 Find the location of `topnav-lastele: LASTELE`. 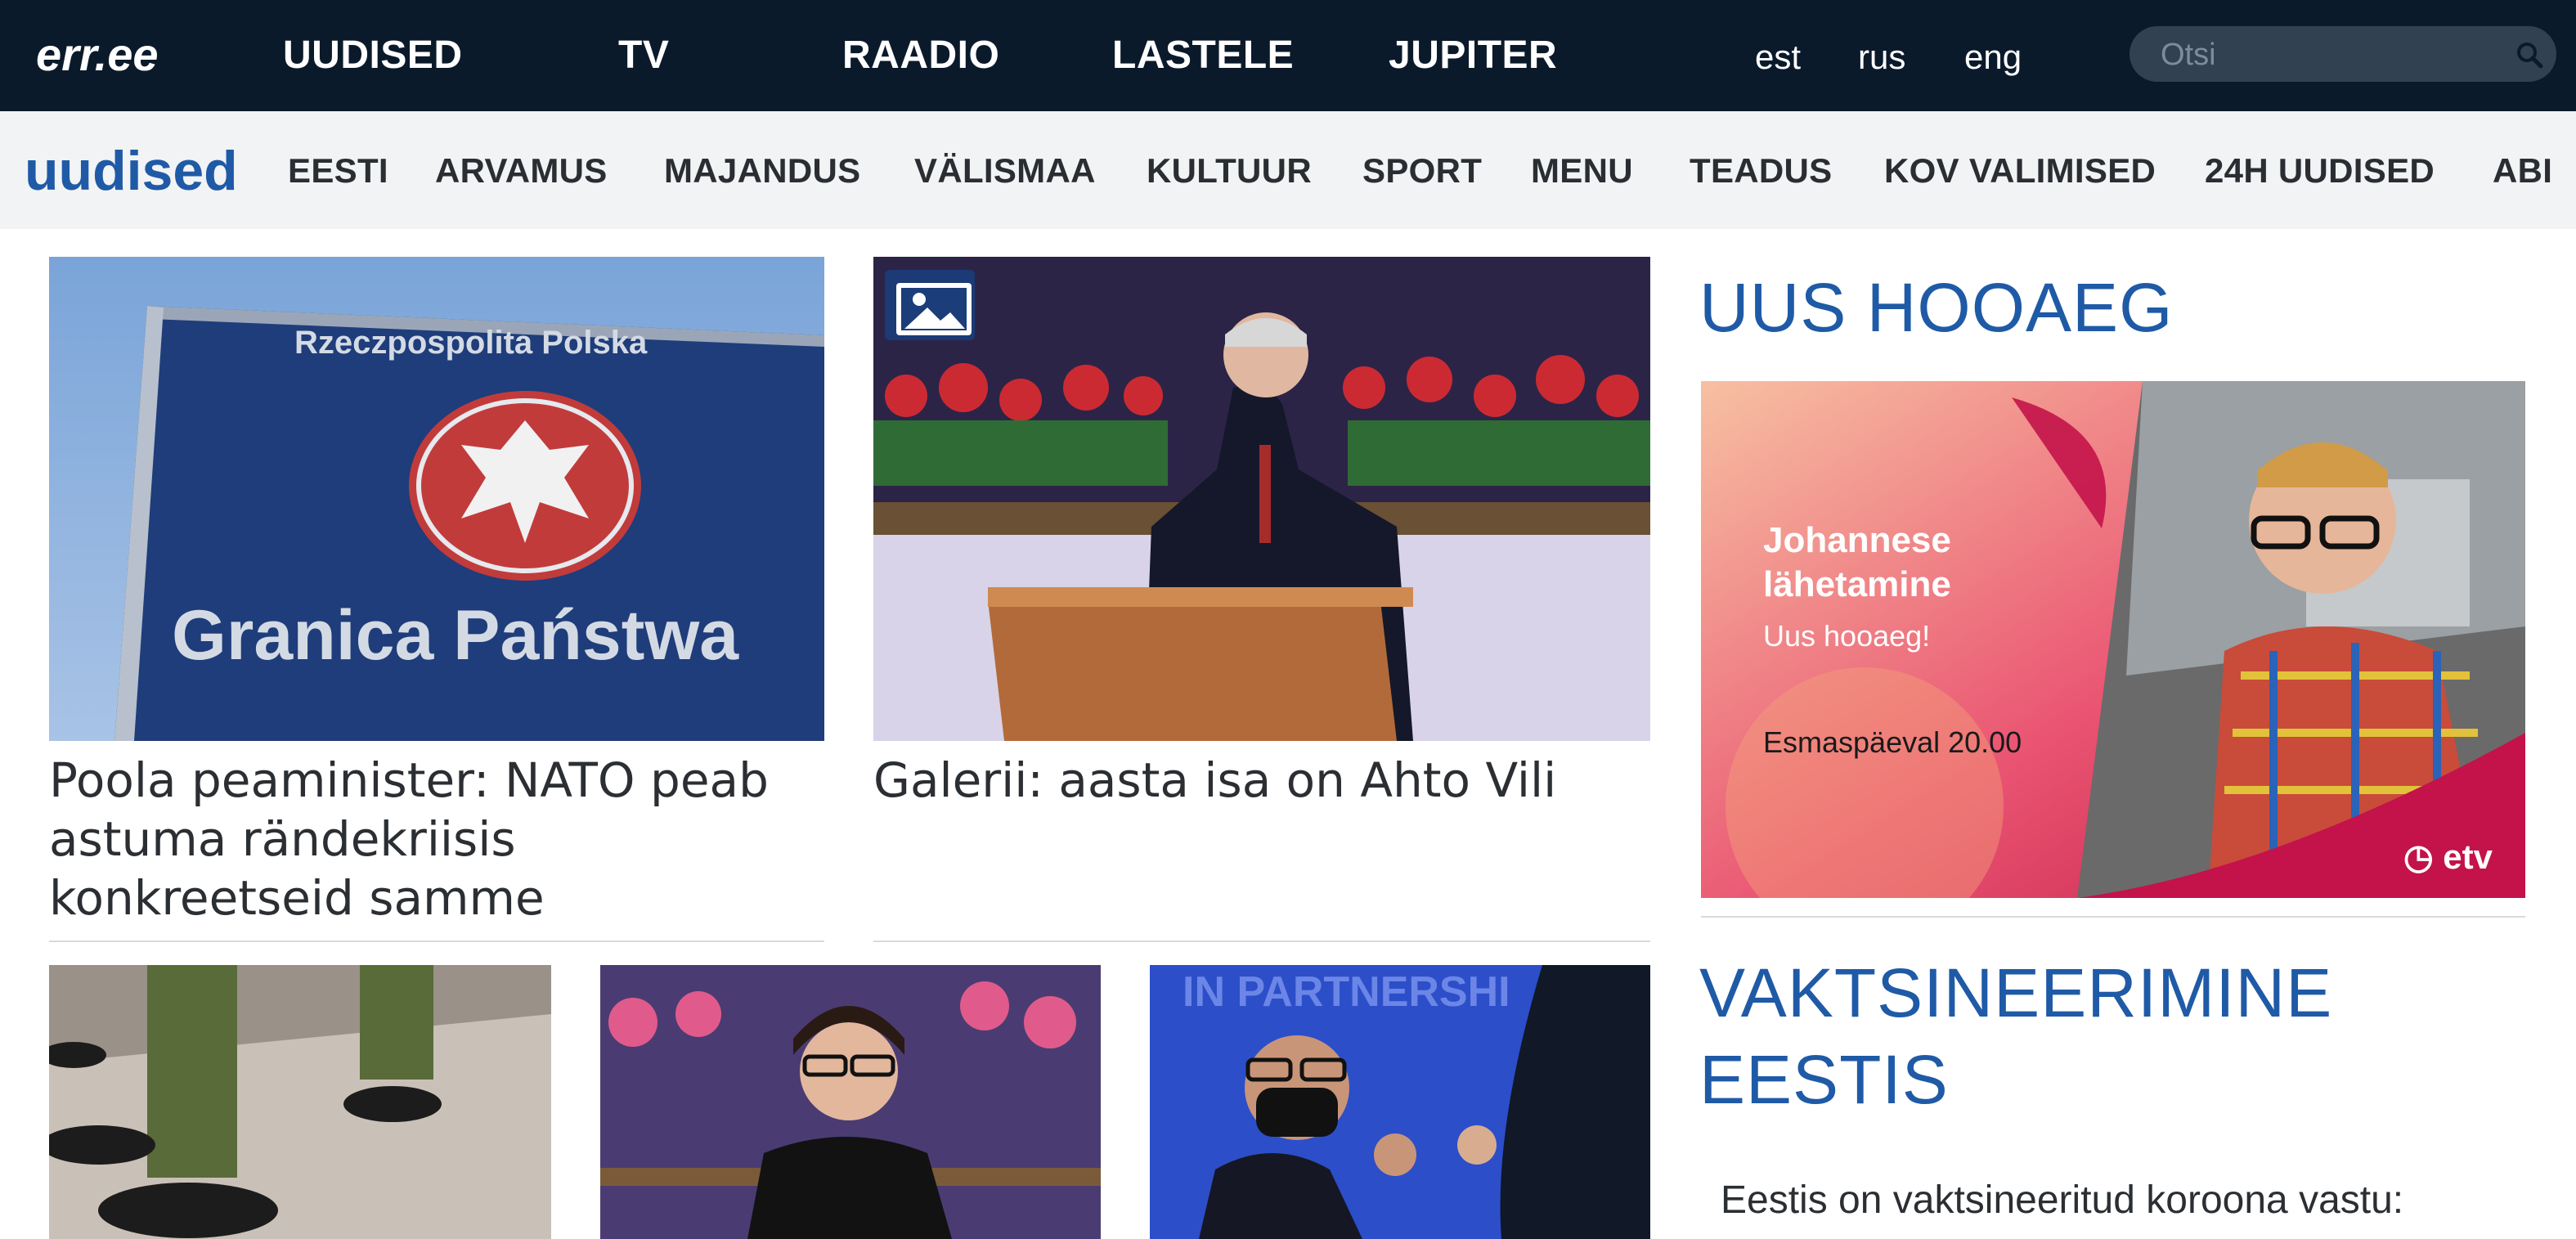

topnav-lastele: LASTELE is located at coordinates (1203, 55).